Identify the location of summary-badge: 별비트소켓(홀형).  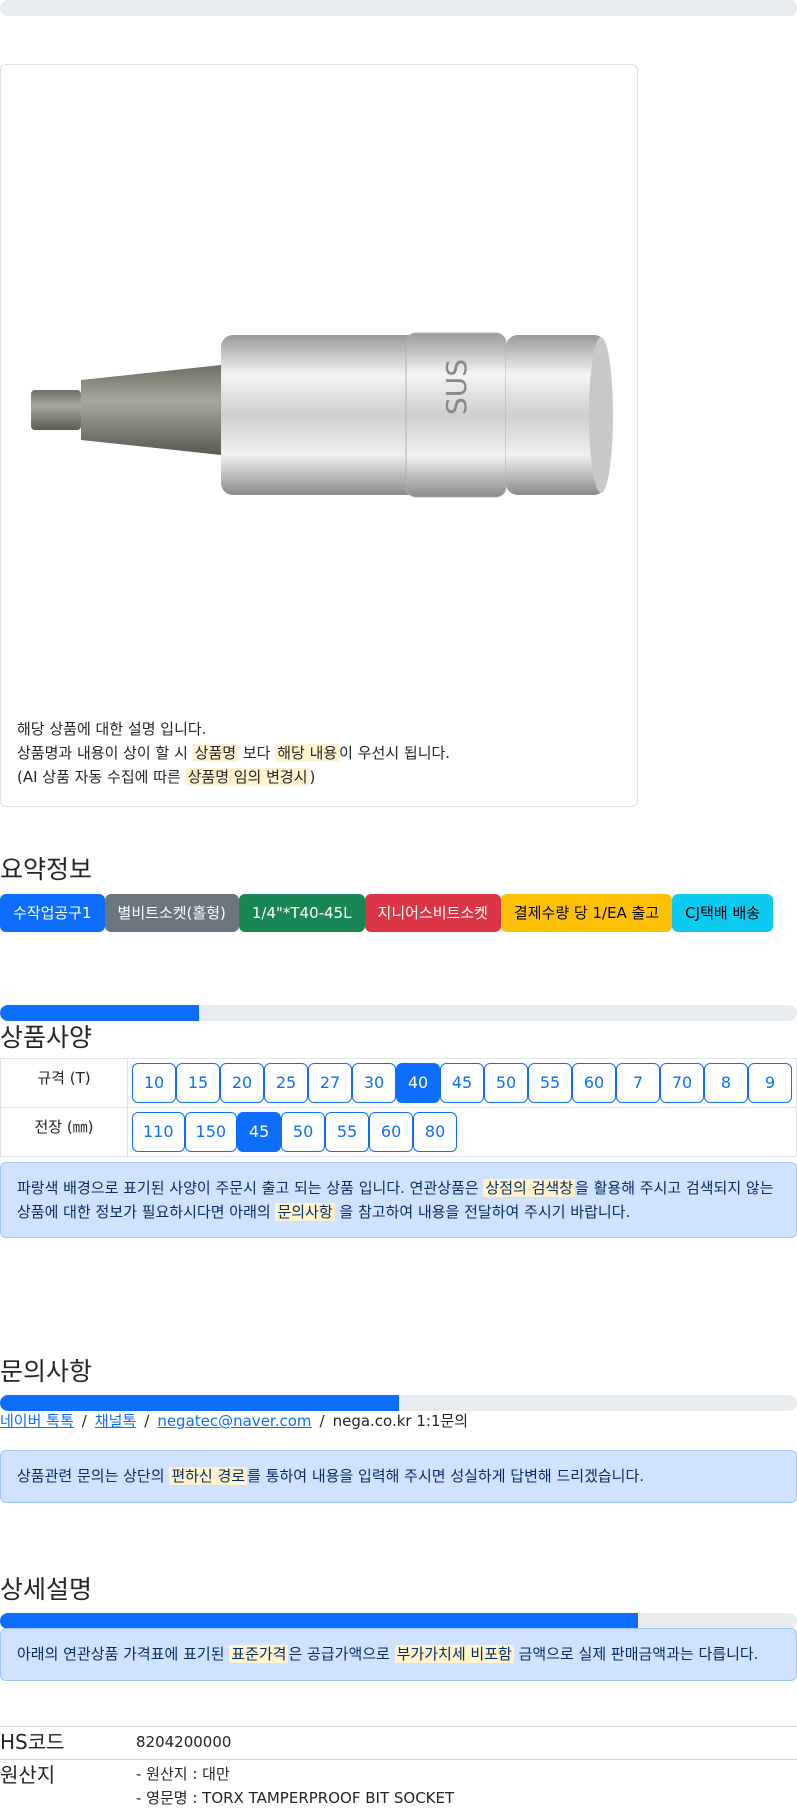
(171, 913).